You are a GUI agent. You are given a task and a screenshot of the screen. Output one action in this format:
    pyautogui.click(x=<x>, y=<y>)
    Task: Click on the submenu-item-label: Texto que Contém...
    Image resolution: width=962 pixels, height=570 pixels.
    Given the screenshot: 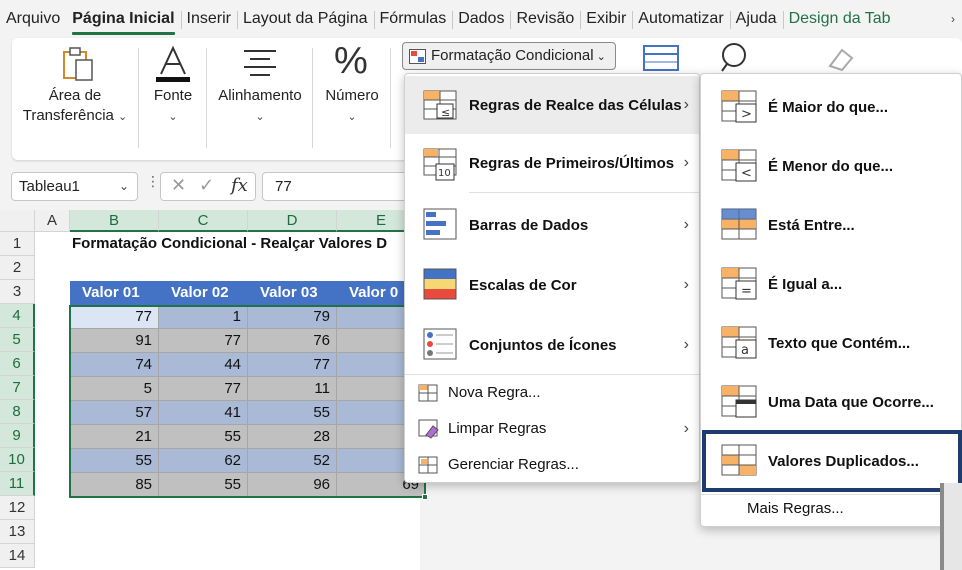 What is the action you would take?
    pyautogui.click(x=839, y=343)
    